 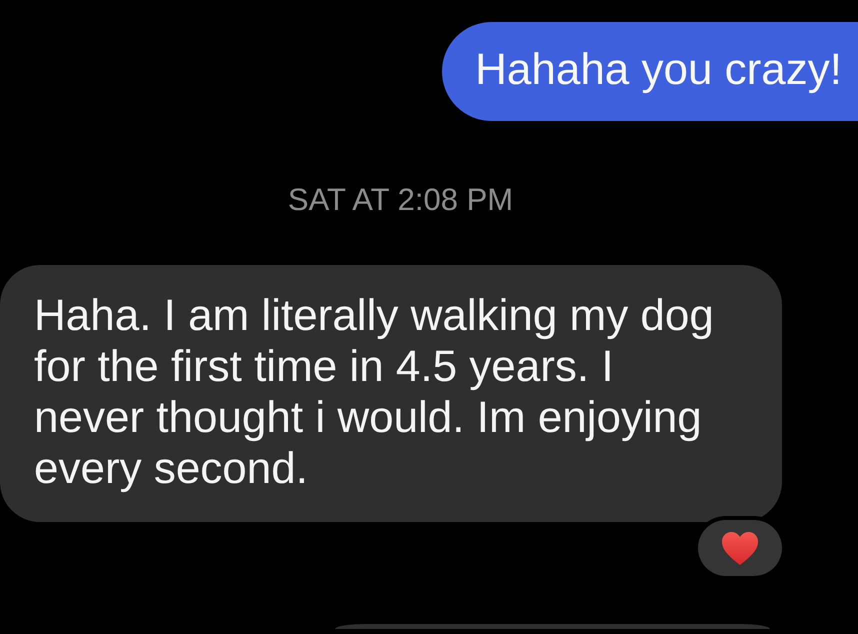 I want to click on message-text: Hahaha you crazy!, so click(x=658, y=69).